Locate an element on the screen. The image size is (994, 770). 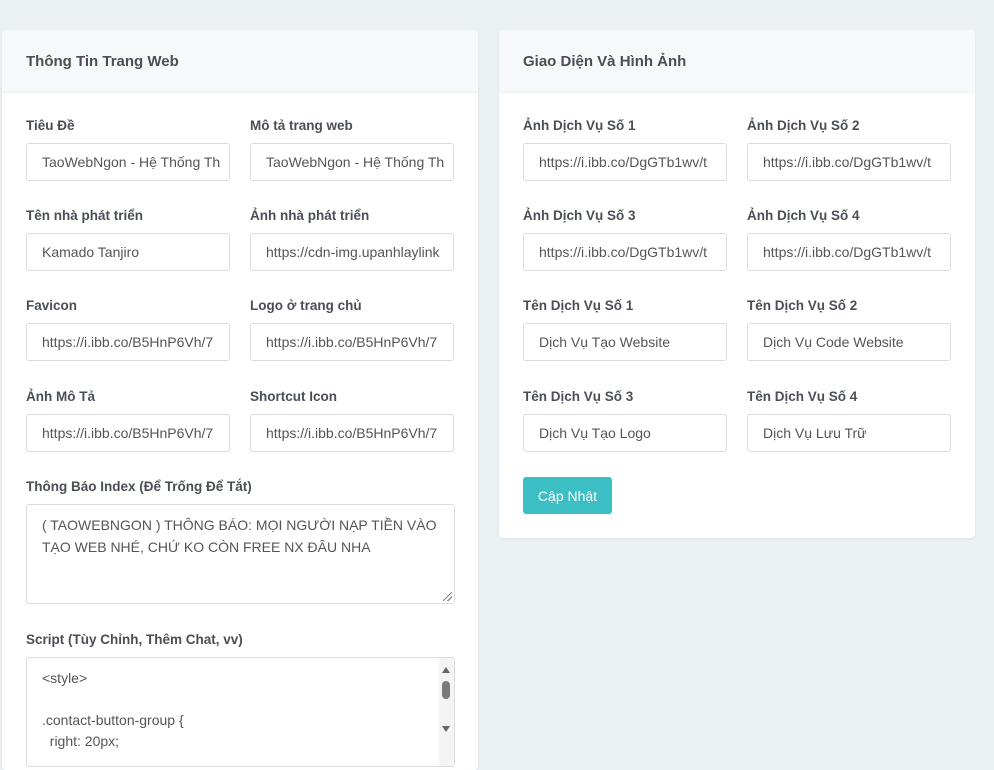
site-info-card-title: Thông Tin Trang Web is located at coordinates (240, 61).